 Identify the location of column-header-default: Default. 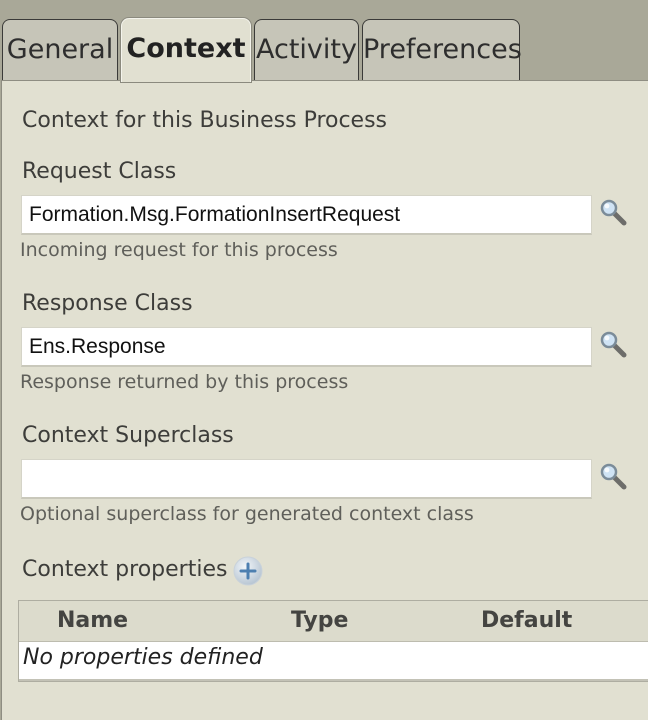
(526, 621).